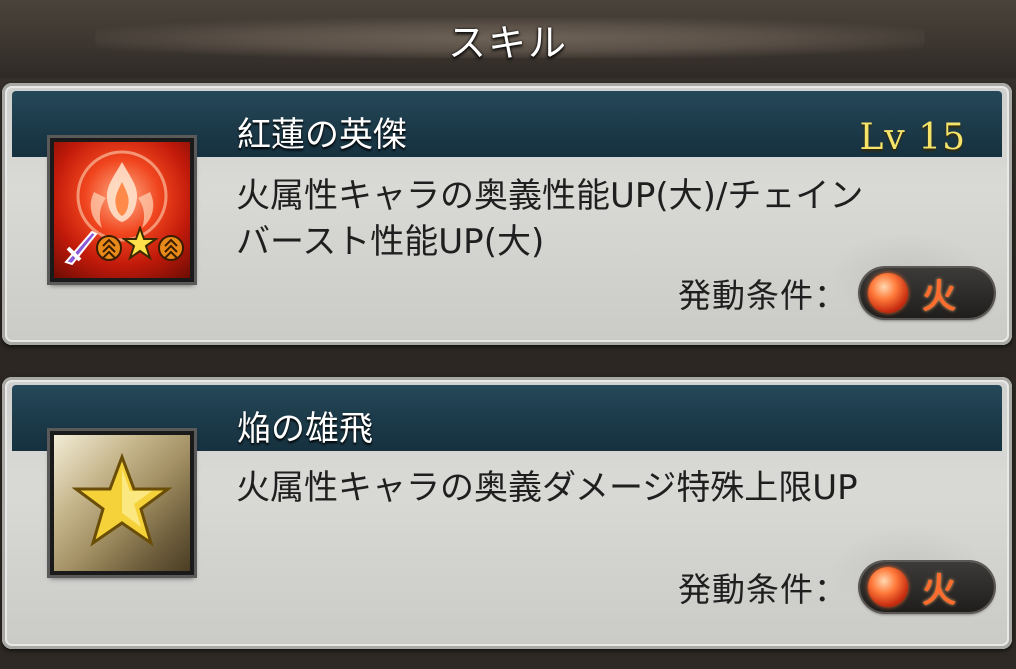 The height and width of the screenshot is (669, 1016). I want to click on sword-icon, so click(80, 246).